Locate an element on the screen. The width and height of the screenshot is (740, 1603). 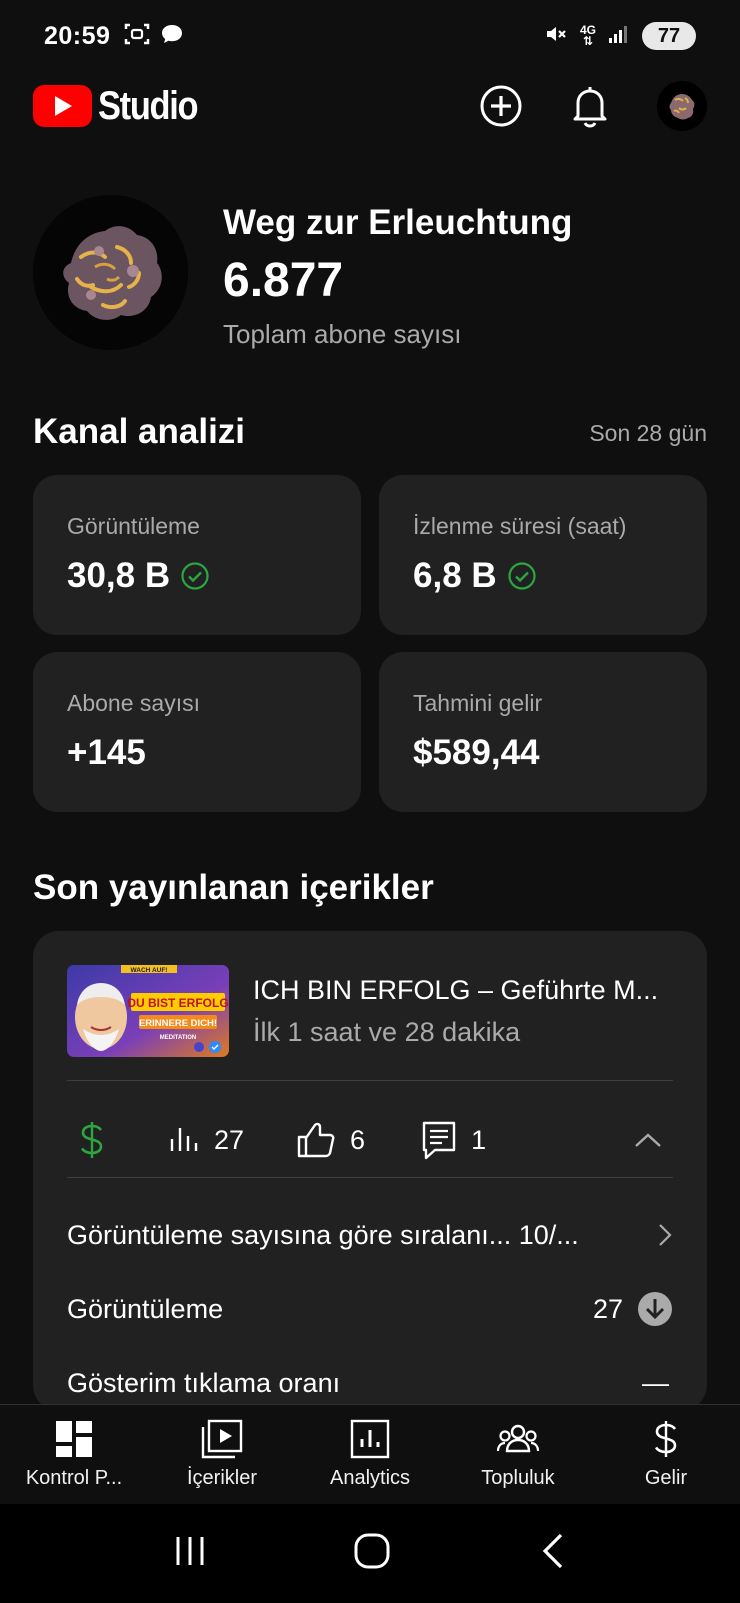
subscriber-count-label: Toplam abone sayısı is located at coordinates (342, 334).